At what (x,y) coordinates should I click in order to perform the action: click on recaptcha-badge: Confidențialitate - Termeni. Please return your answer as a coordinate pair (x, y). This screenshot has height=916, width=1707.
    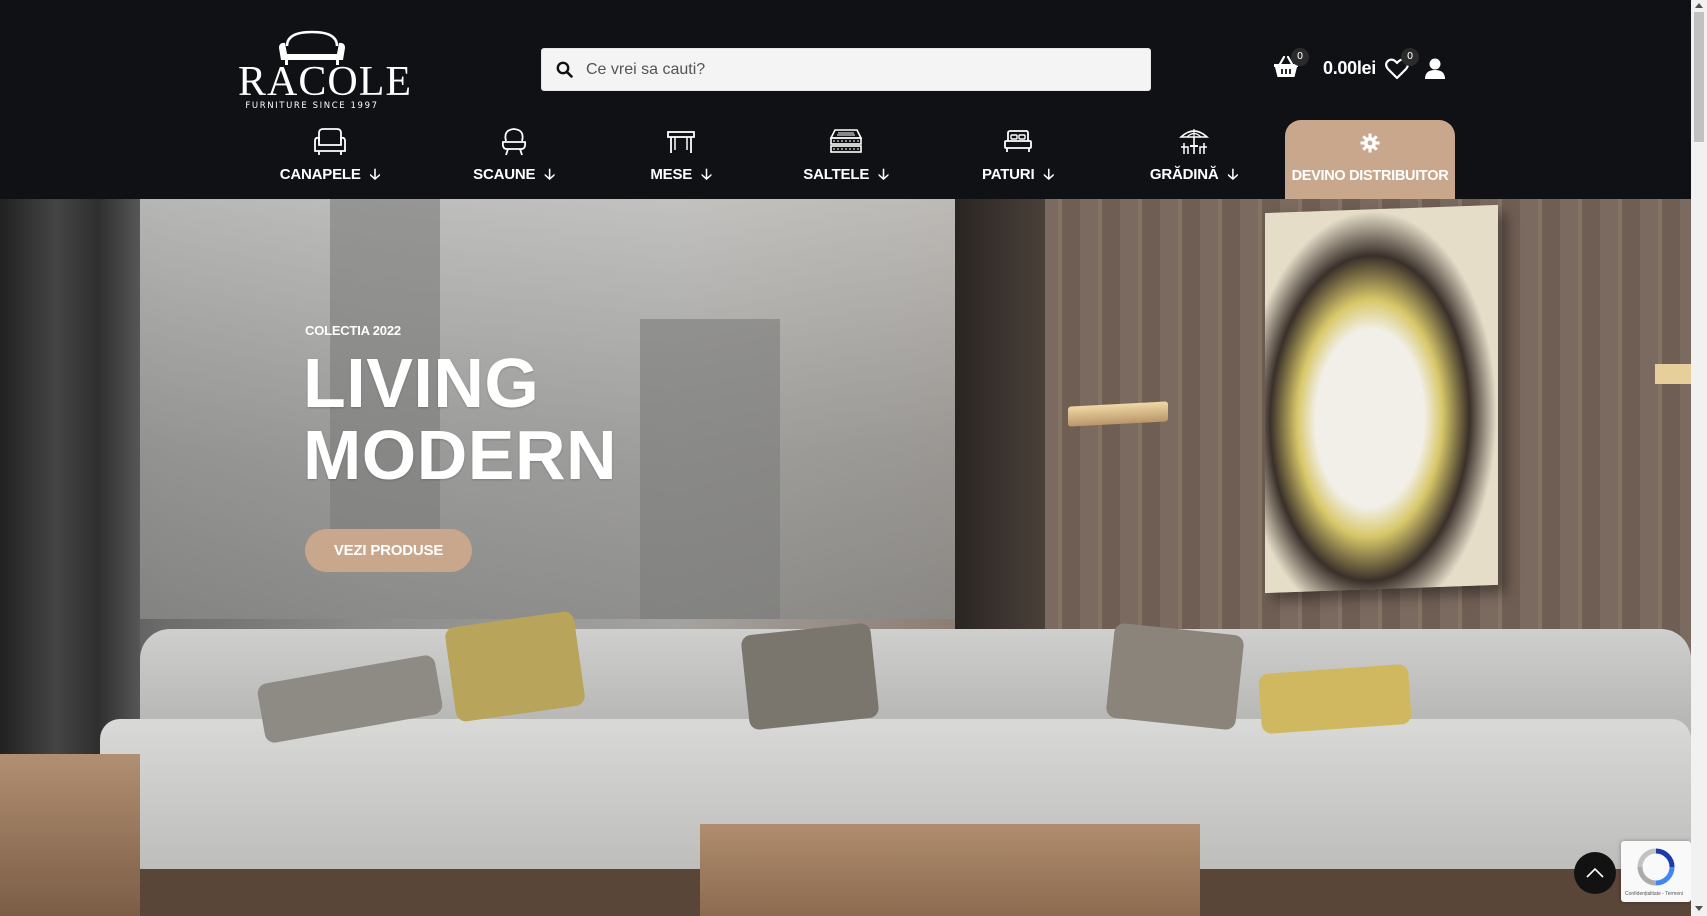
    Looking at the image, I should click on (1656, 871).